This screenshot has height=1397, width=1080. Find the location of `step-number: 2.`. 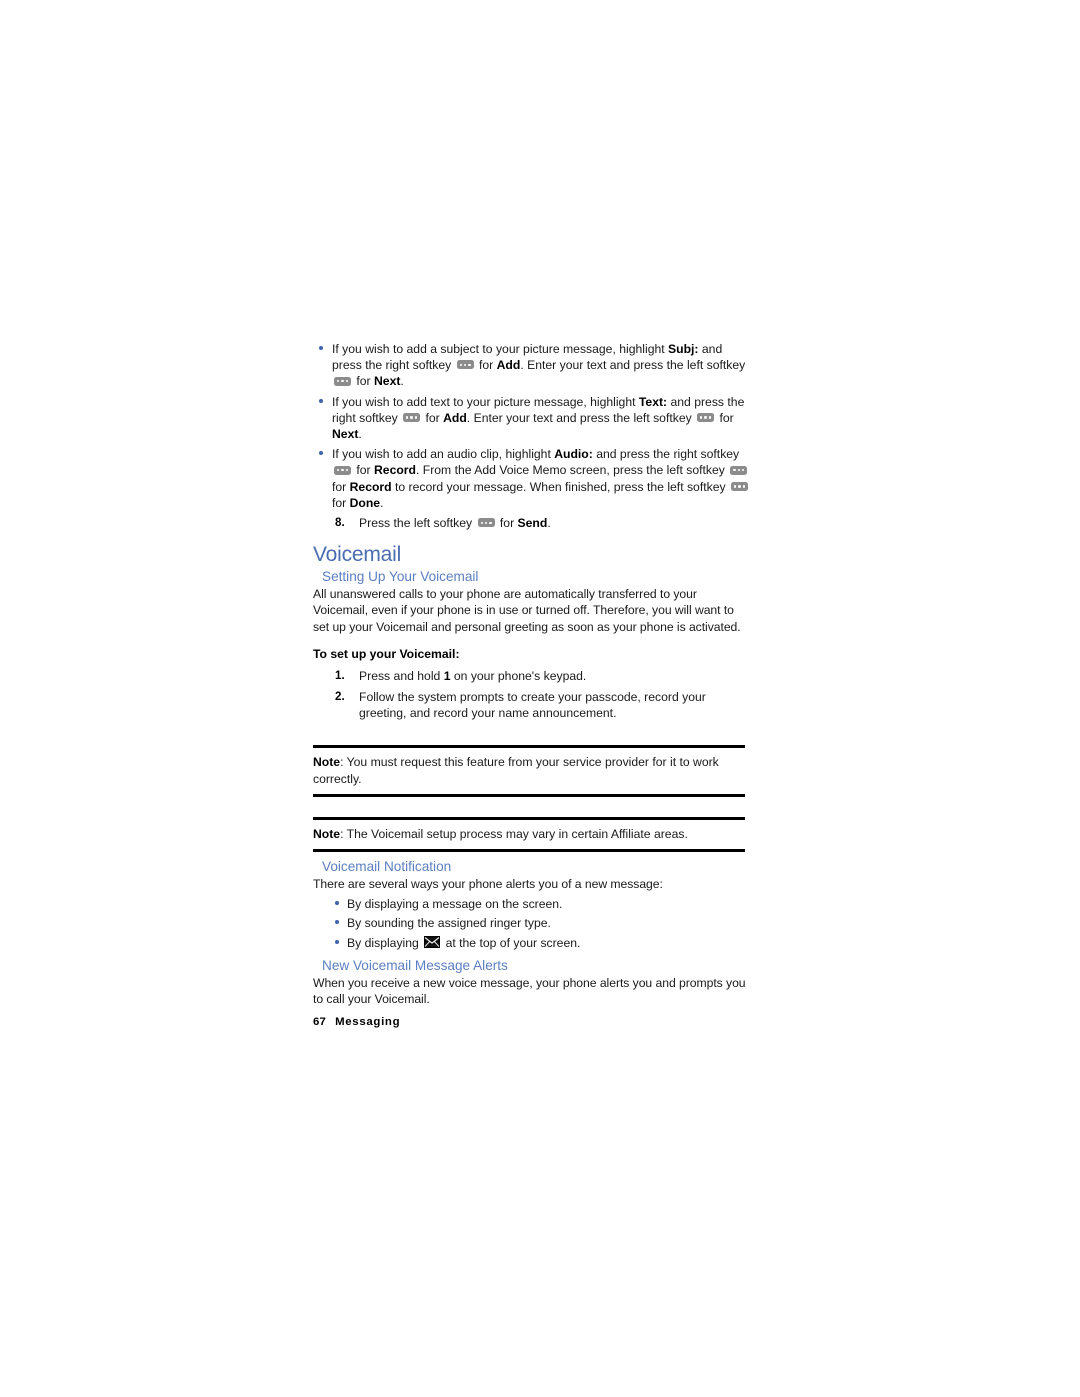

step-number: 2. is located at coordinates (340, 697).